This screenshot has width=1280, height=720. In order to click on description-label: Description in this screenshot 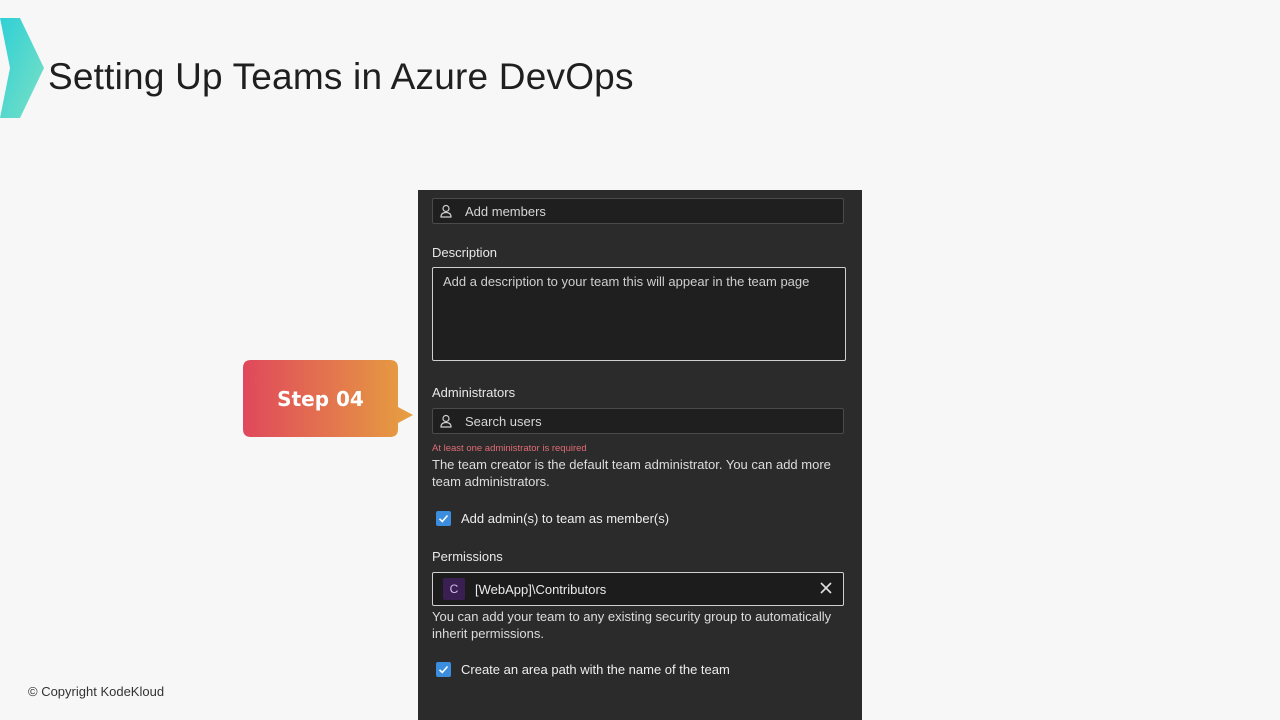, I will do `click(465, 252)`.